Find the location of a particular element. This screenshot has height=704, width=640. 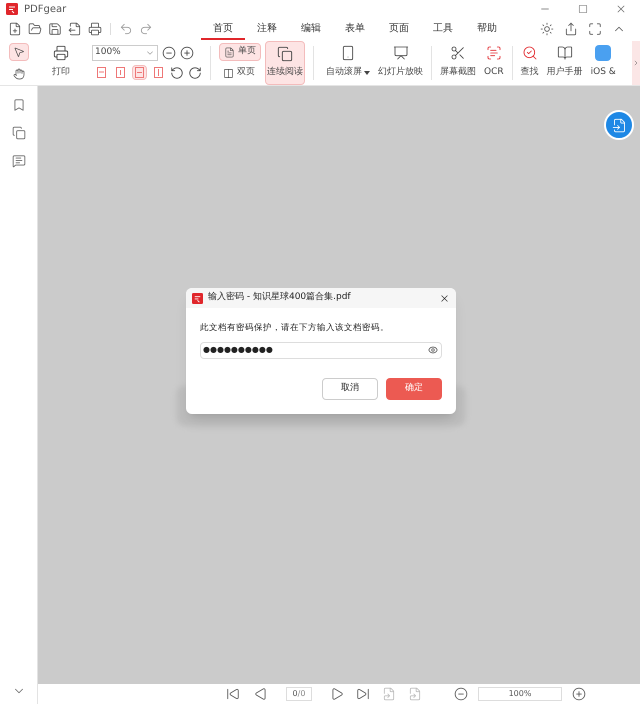

page-number-field: 0/0 is located at coordinates (299, 694).